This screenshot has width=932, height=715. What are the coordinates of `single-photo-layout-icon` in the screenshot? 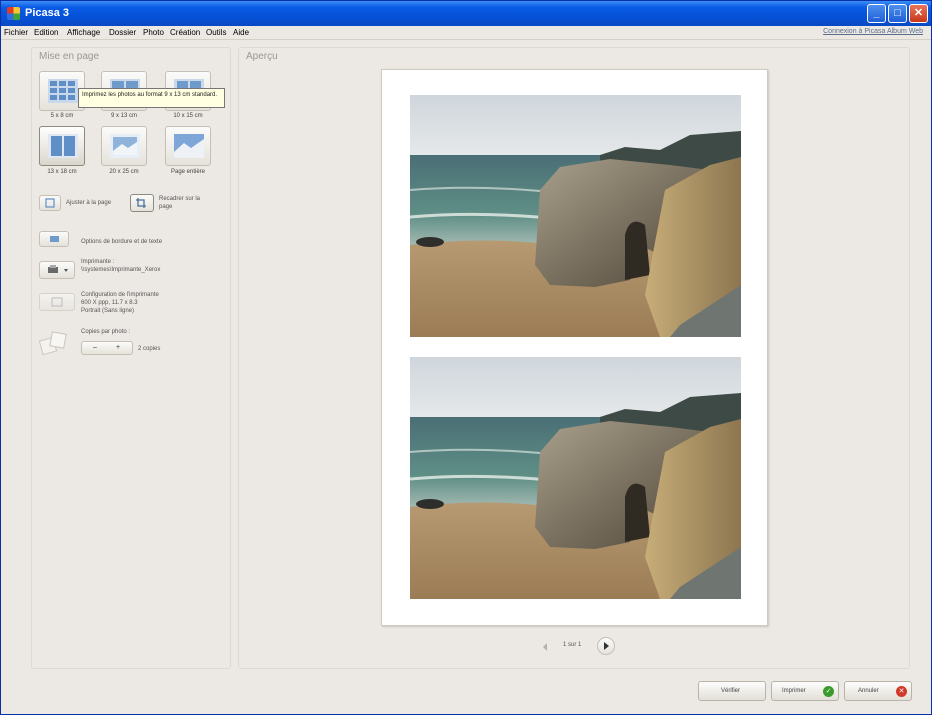 It's located at (125, 146).